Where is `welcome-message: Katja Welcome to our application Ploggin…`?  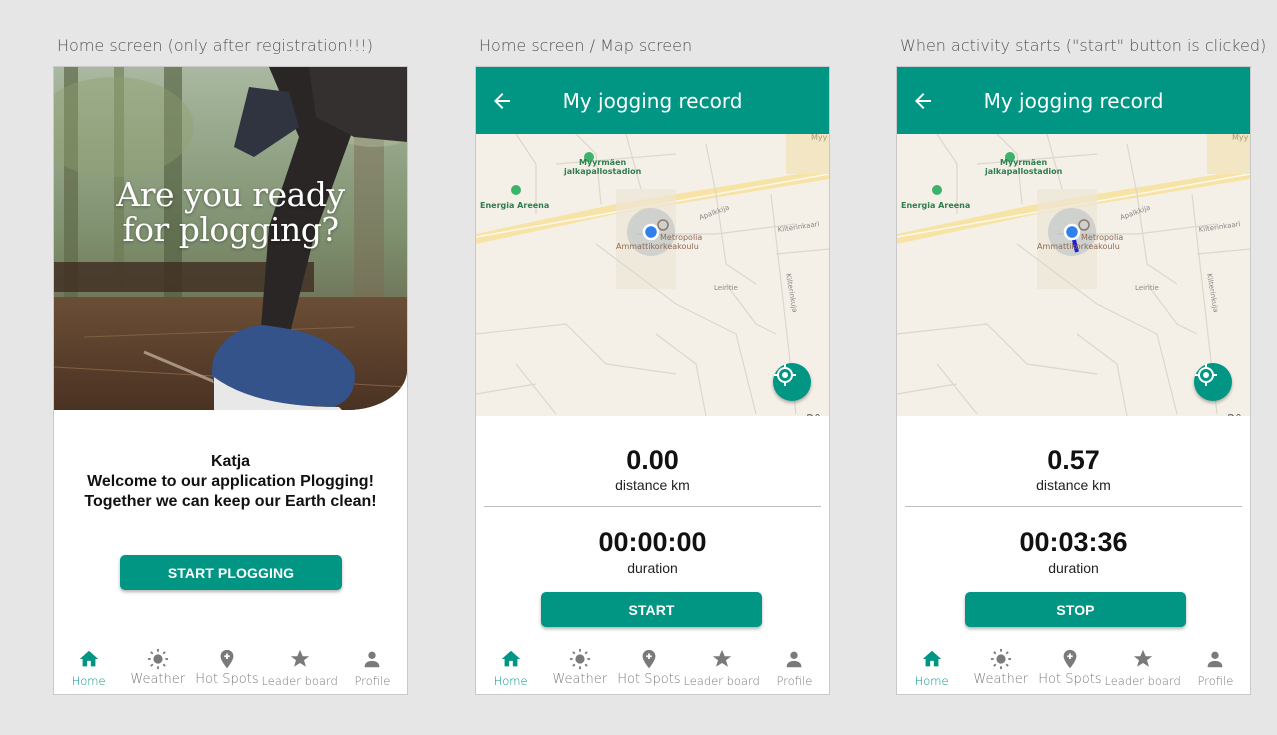 welcome-message: Katja Welcome to our application Ploggin… is located at coordinates (230, 482).